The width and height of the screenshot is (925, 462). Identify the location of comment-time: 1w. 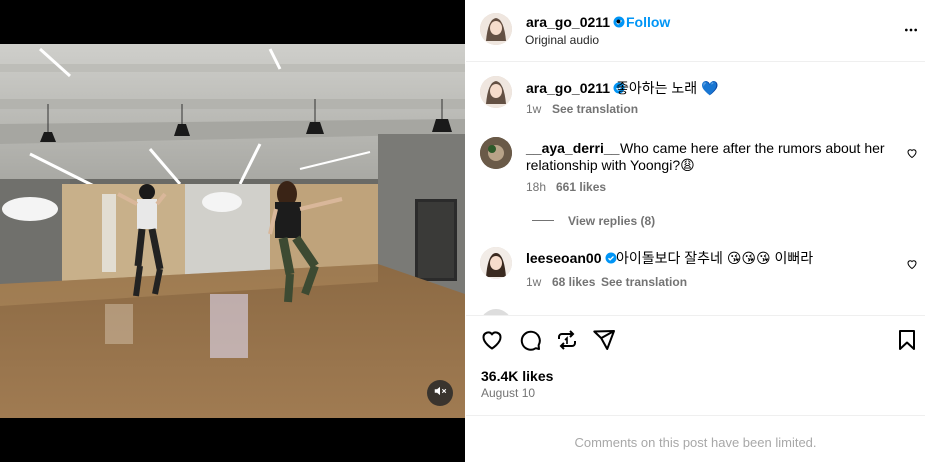
(533, 282).